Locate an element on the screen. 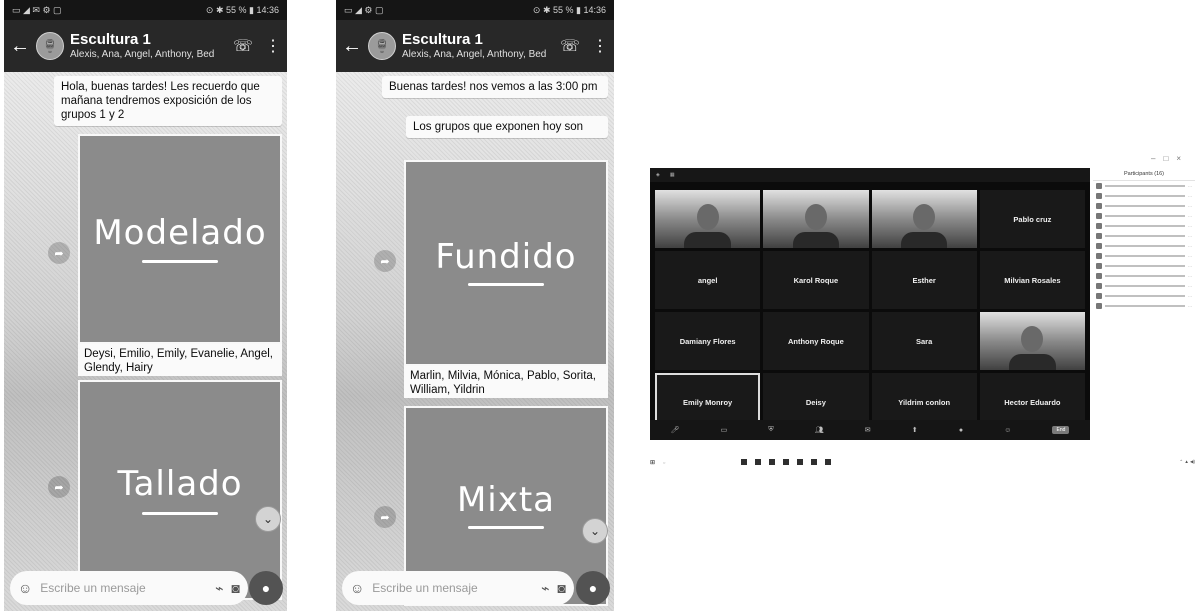 This screenshot has height=611, width=1195. participant-tile: Sara is located at coordinates (924, 341).